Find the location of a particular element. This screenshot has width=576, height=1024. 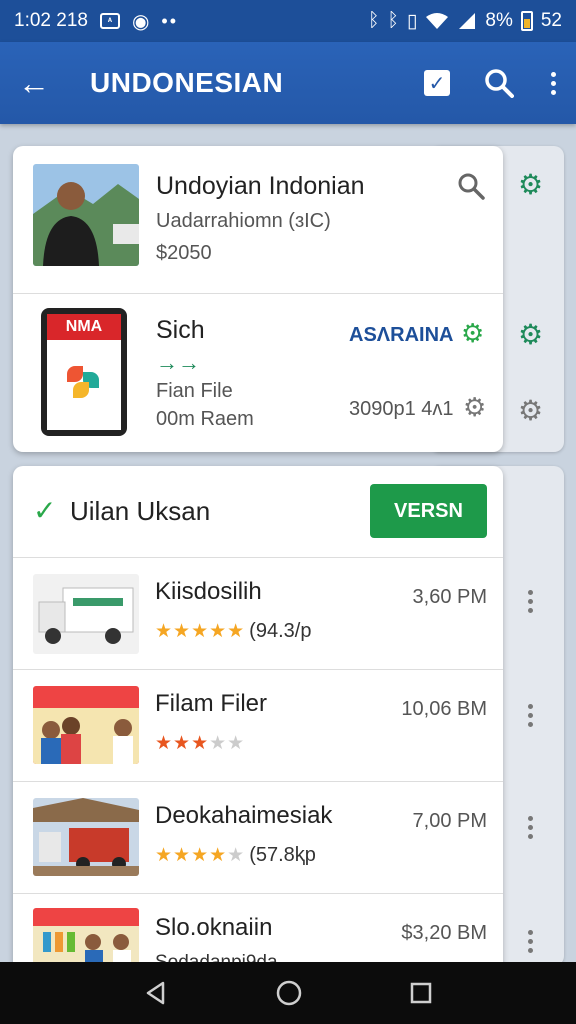

status-time: 1:02 218 is located at coordinates (51, 20).